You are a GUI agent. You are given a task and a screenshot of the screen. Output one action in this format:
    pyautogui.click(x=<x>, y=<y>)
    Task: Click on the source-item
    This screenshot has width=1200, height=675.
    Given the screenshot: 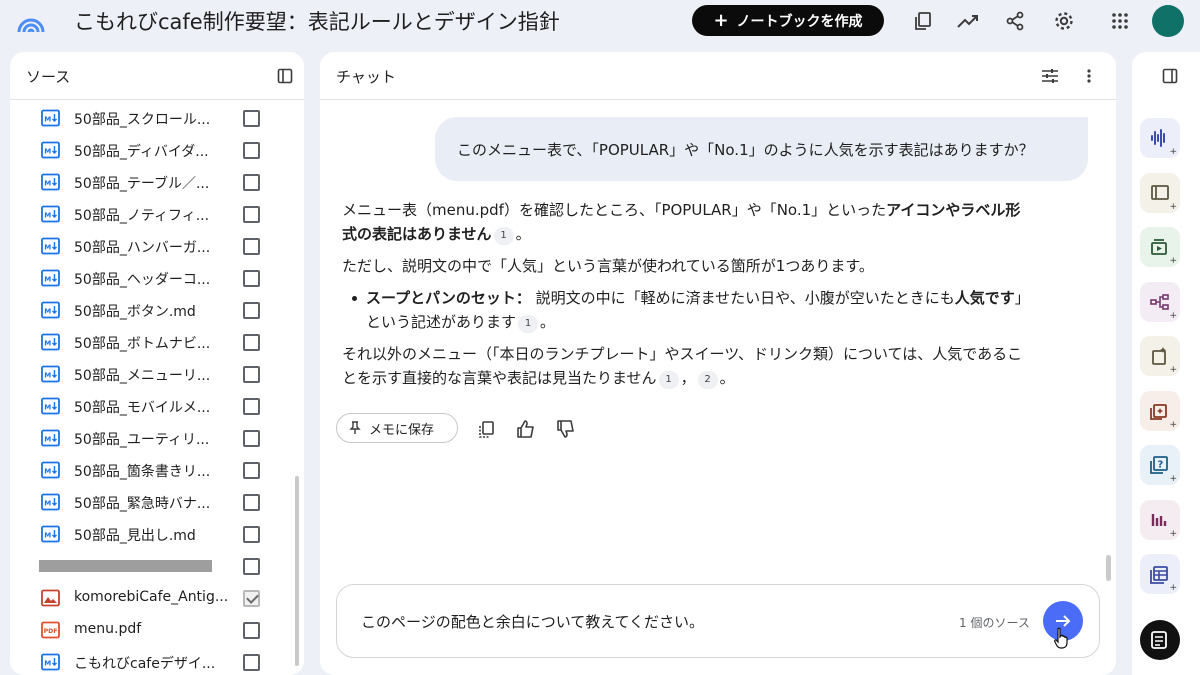 What is the action you would take?
    pyautogui.click(x=157, y=566)
    